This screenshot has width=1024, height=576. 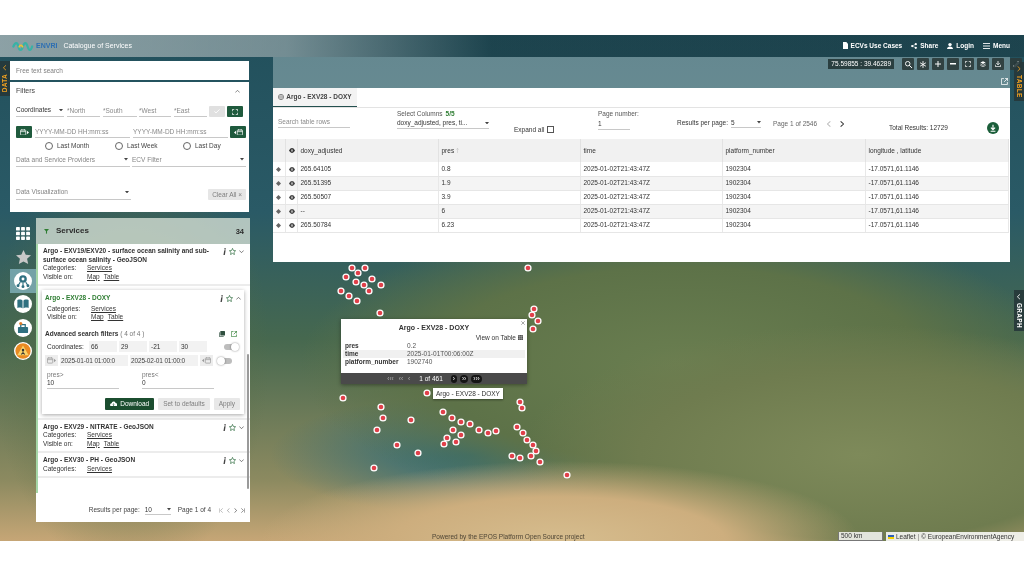 What do you see at coordinates (235, 111) in the screenshot?
I see `corners-button` at bounding box center [235, 111].